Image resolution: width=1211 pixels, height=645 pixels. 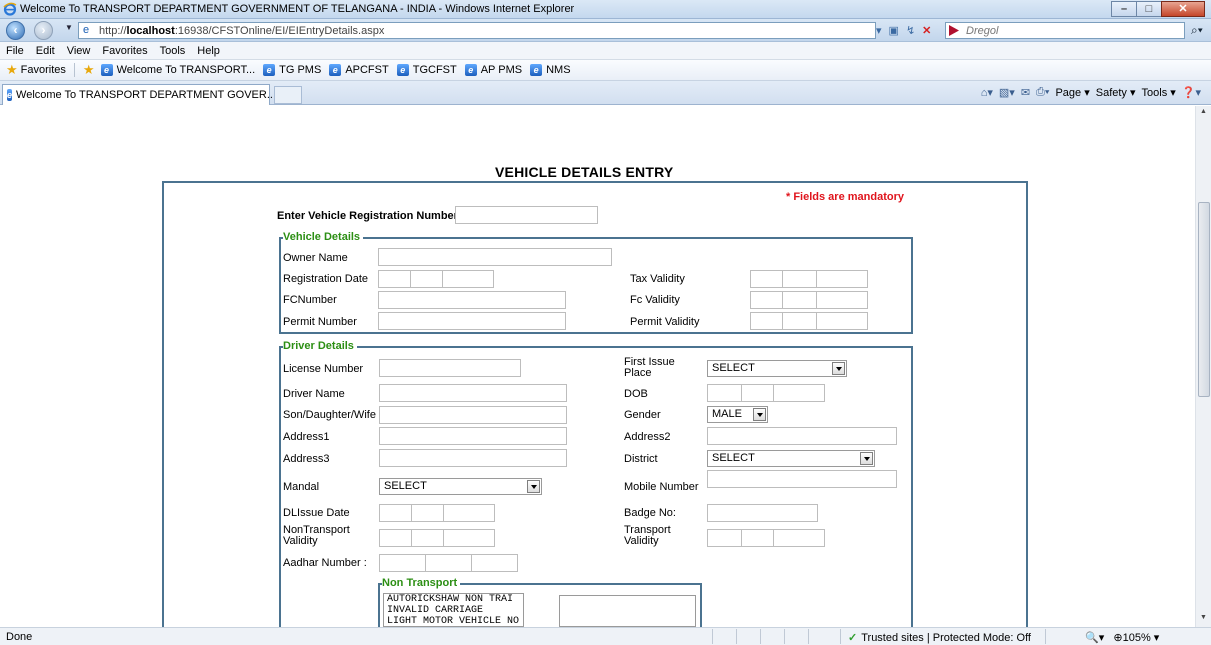 I want to click on chevron-down-icon, so click(x=866, y=458).